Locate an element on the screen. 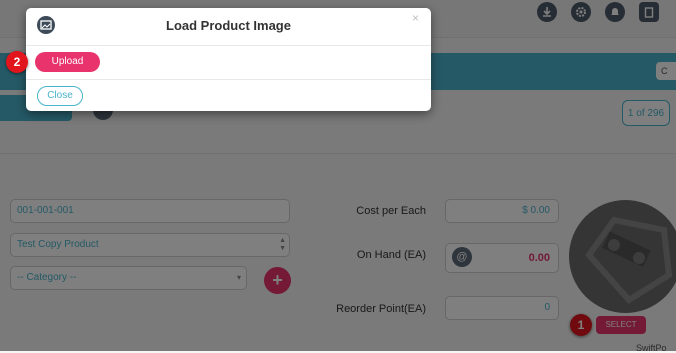  modal-title: Load Product Image is located at coordinates (228, 25).